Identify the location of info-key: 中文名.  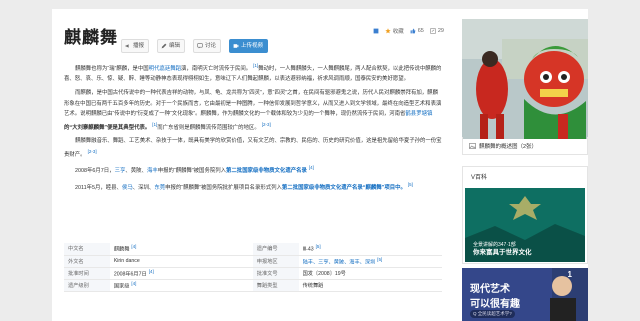
(87, 249).